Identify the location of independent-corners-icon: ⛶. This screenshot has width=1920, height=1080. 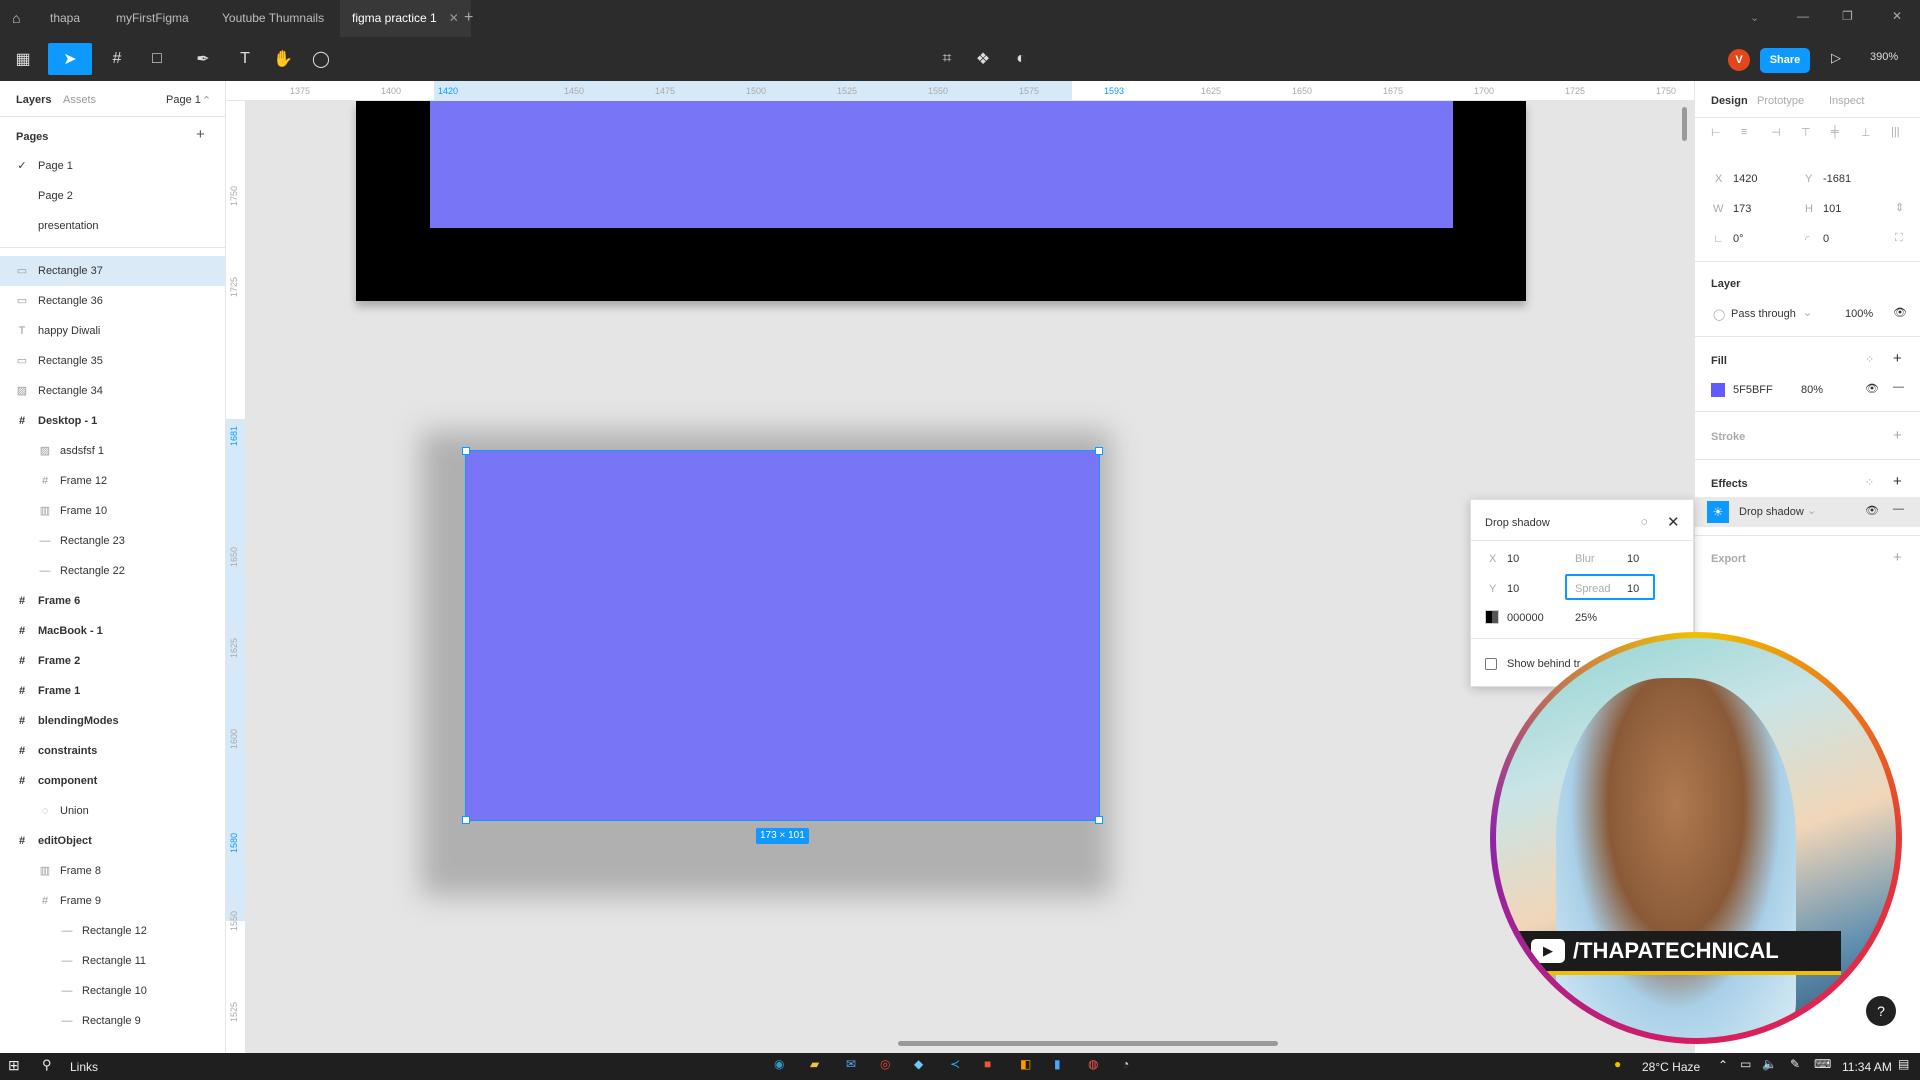
(1899, 238).